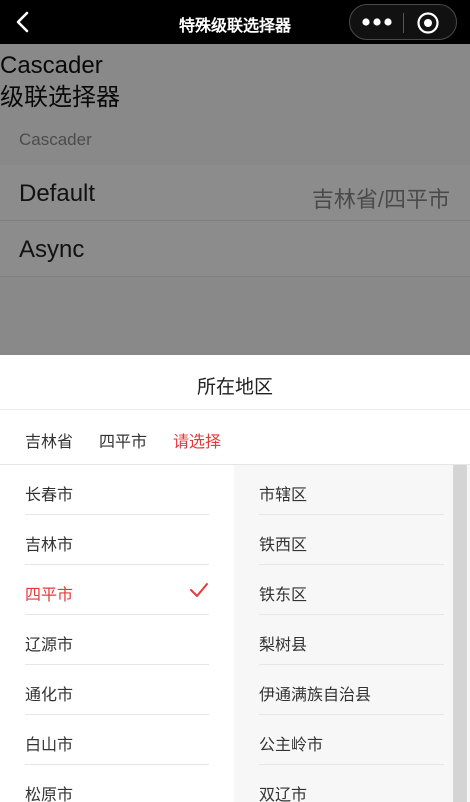 The width and height of the screenshot is (470, 802). What do you see at coordinates (123, 440) in the screenshot?
I see `tab-city: 四平市` at bounding box center [123, 440].